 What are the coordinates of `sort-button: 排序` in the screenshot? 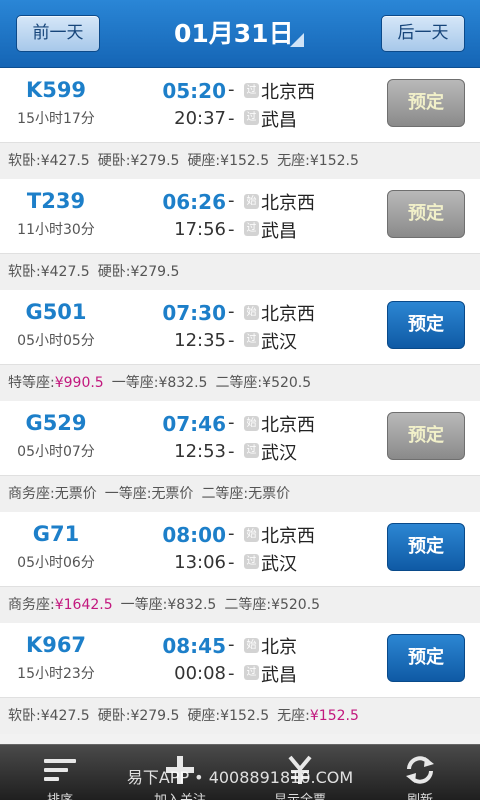 It's located at (60, 772).